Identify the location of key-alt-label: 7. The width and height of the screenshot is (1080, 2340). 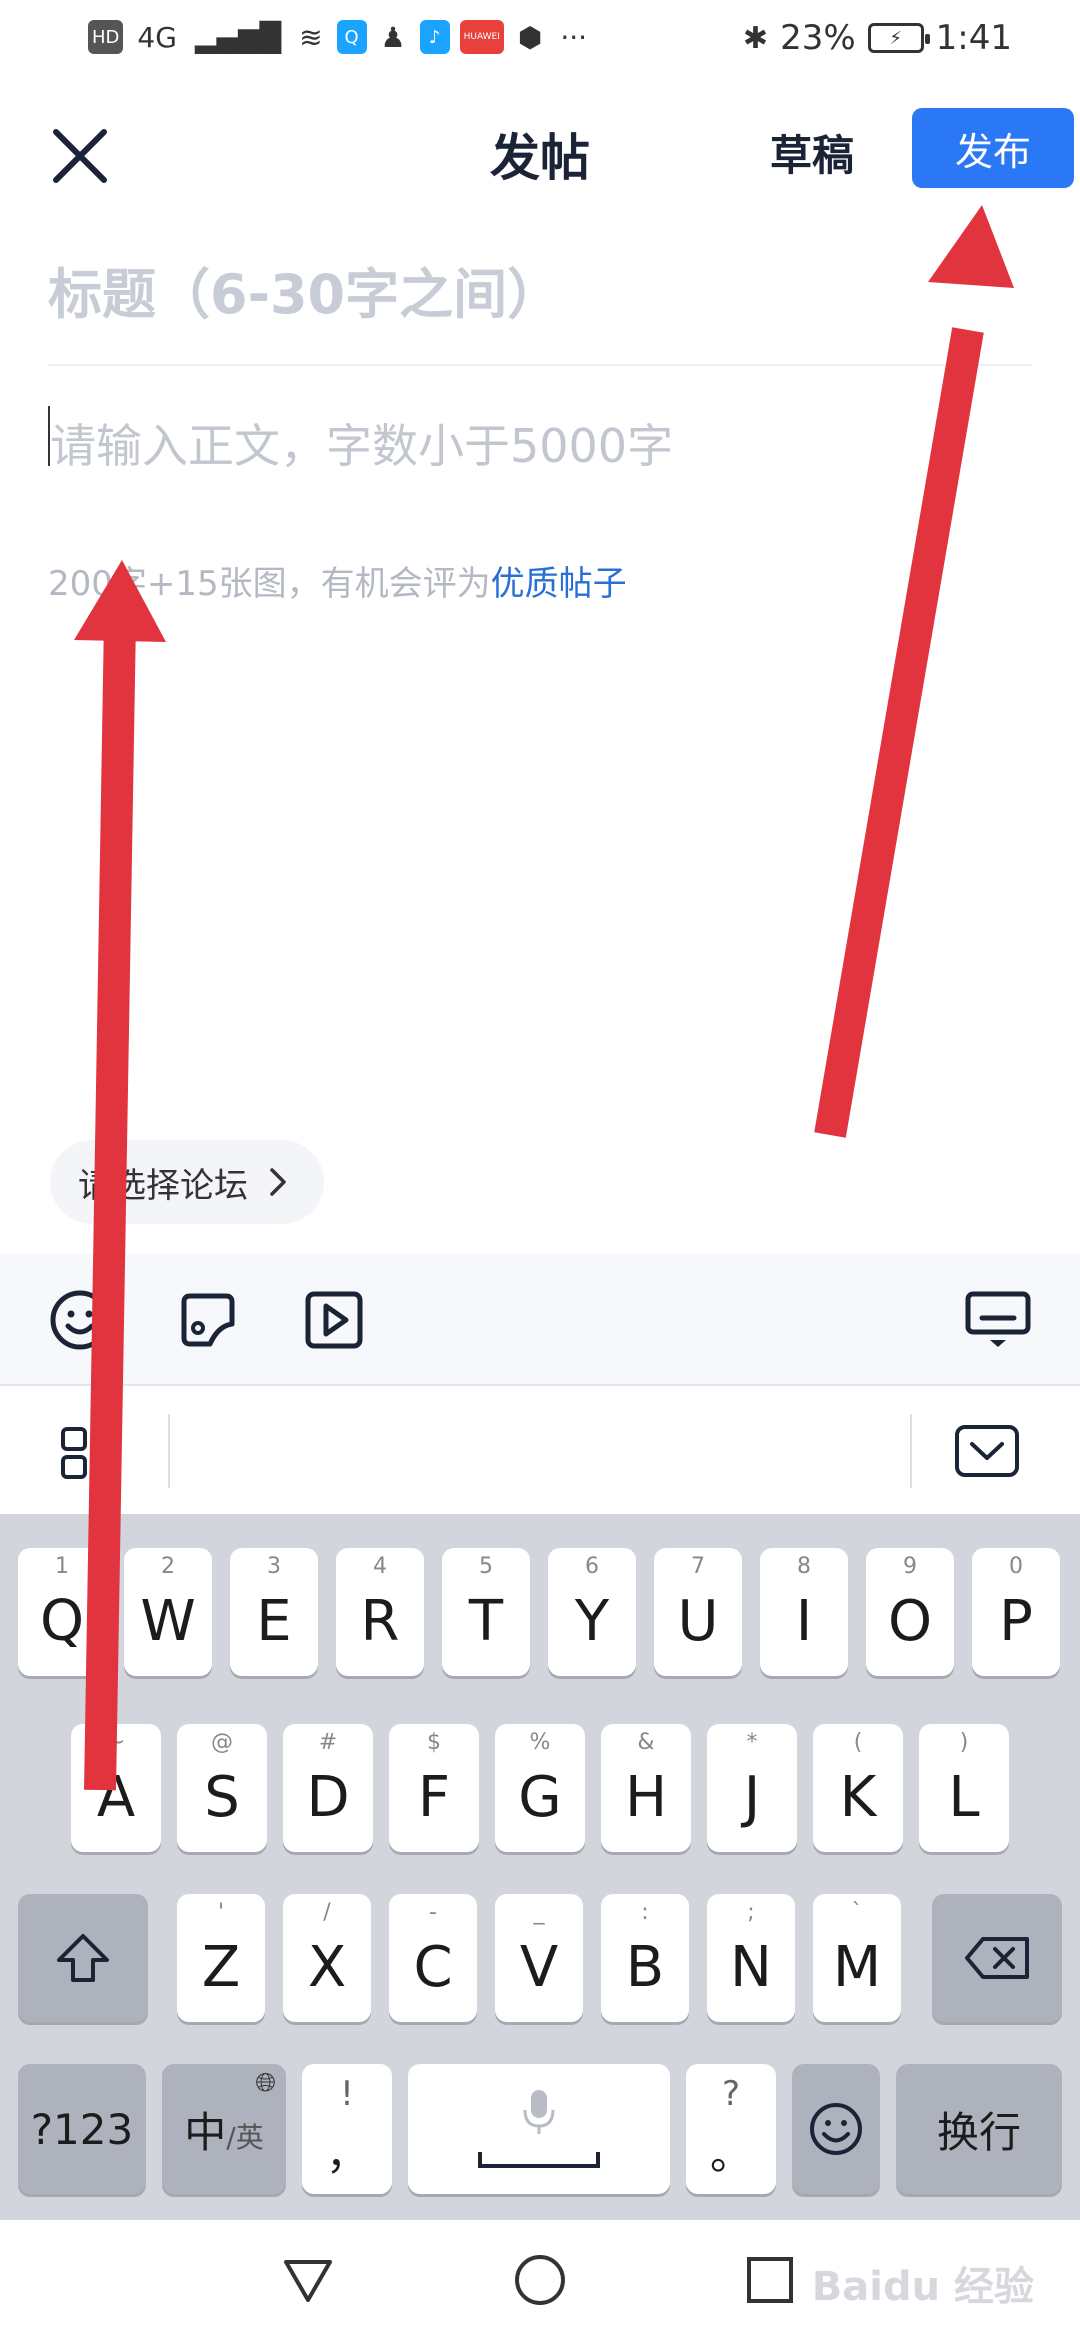
(698, 1566).